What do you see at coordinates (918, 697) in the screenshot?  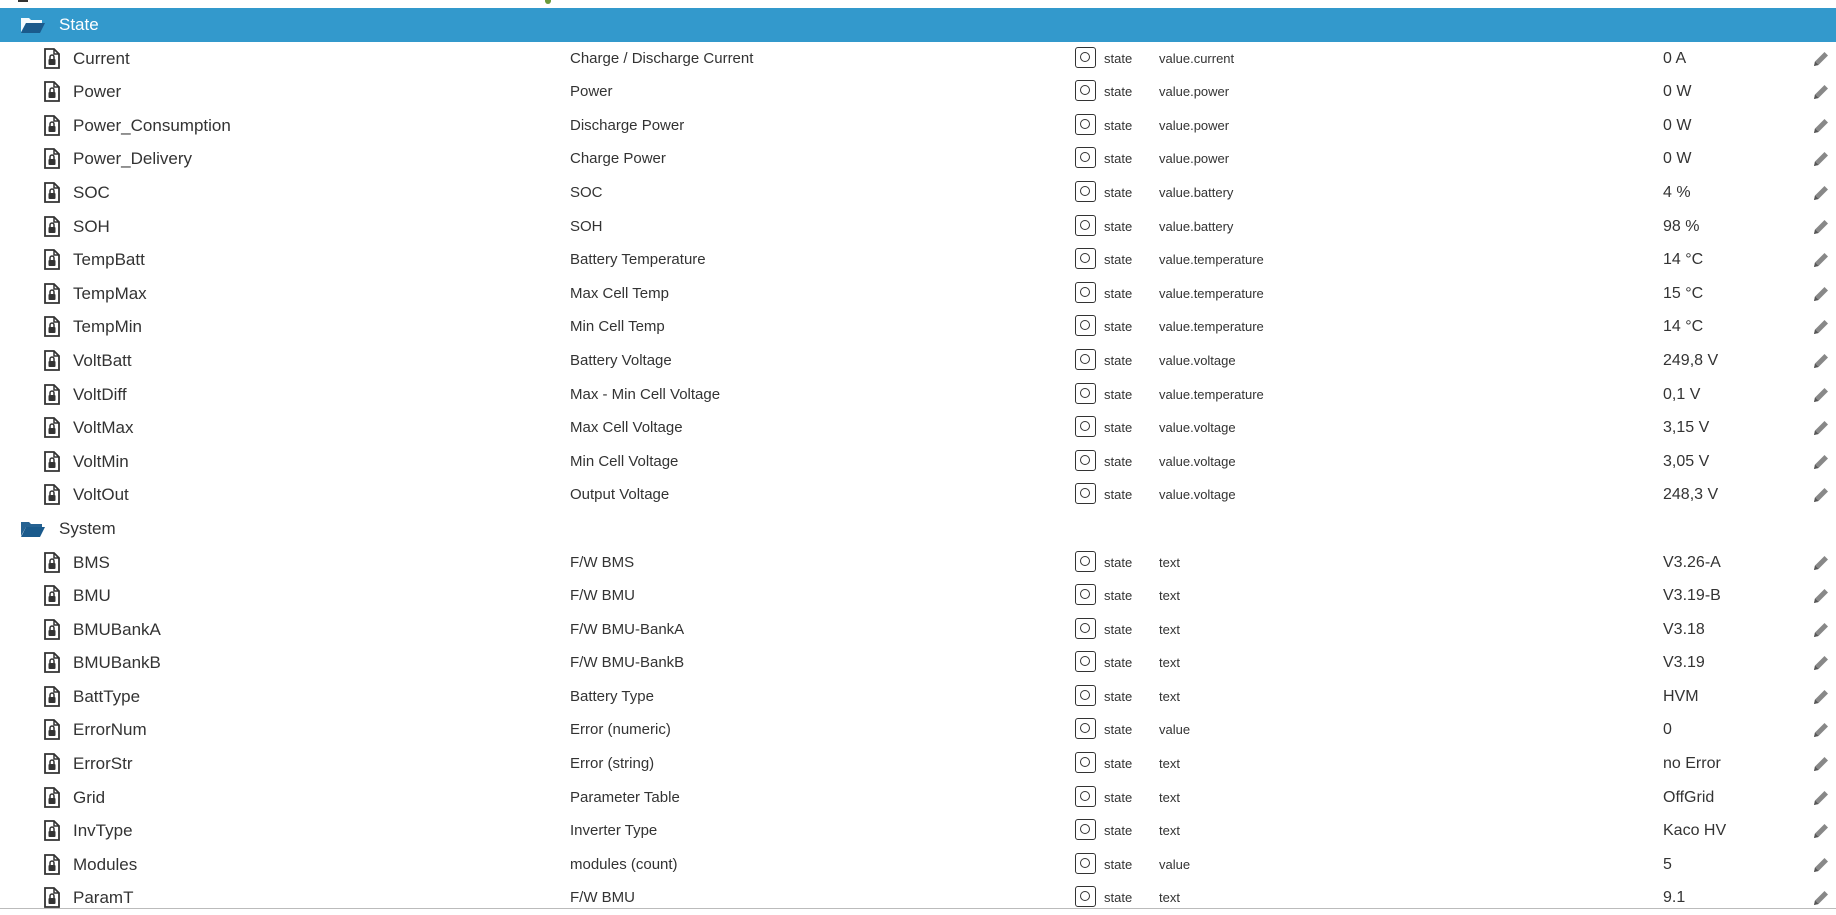 I see `object-row: BattType Battery Type state text HVM` at bounding box center [918, 697].